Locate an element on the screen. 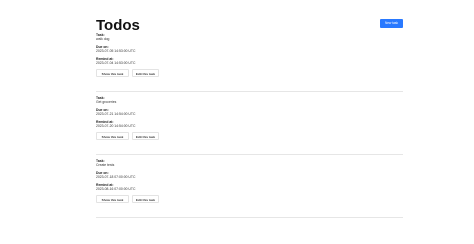 This screenshot has width=474, height=244. new-task-button: New task is located at coordinates (391, 23).